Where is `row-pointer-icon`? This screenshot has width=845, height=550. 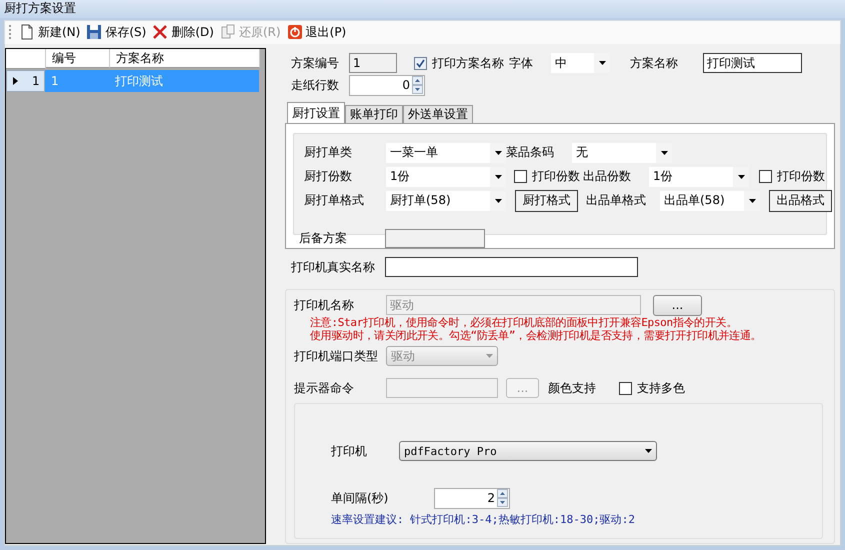
row-pointer-icon is located at coordinates (15, 81).